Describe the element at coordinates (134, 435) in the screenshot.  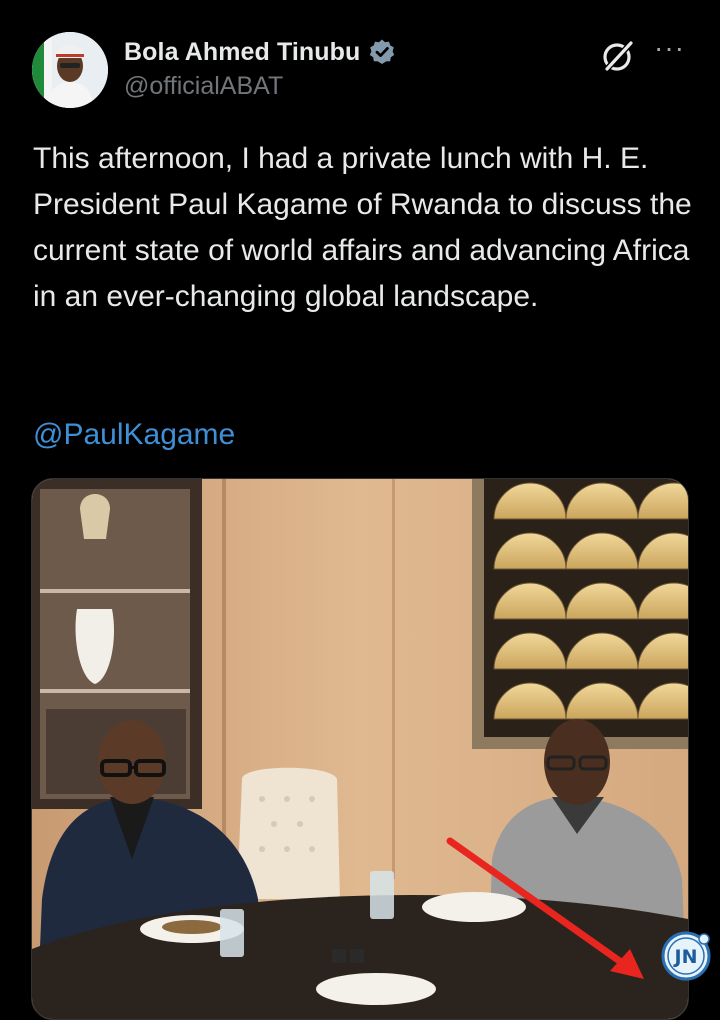
I see `mention-link: @PaulKagame` at that location.